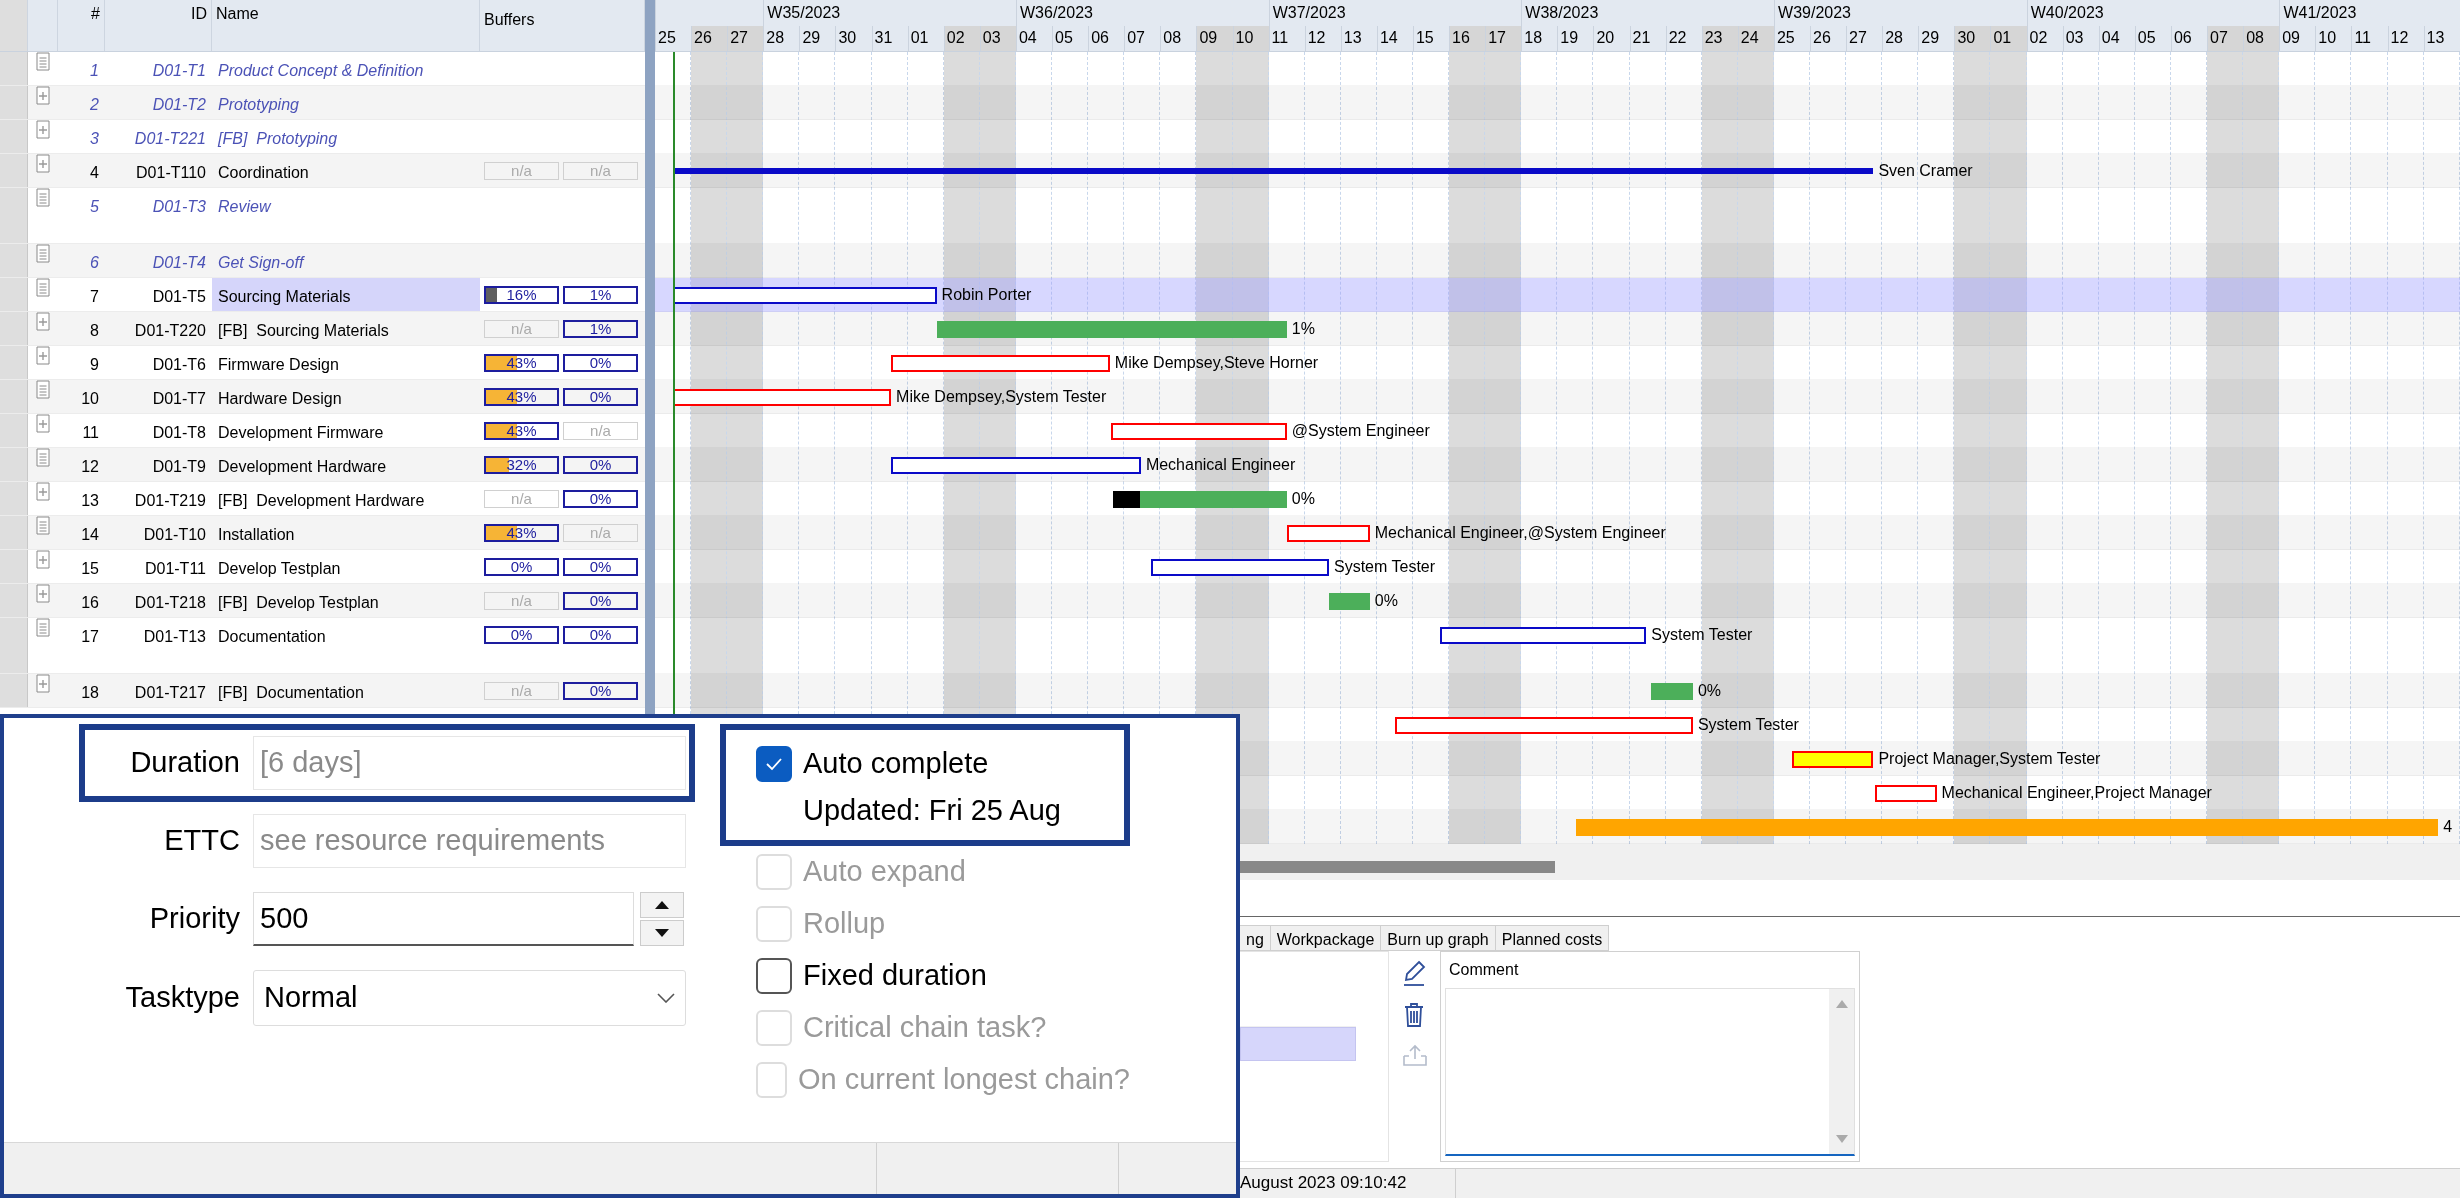 The width and height of the screenshot is (2460, 1198). Describe the element at coordinates (179, 263) in the screenshot. I see `table-cell-text: D01-T4` at that location.